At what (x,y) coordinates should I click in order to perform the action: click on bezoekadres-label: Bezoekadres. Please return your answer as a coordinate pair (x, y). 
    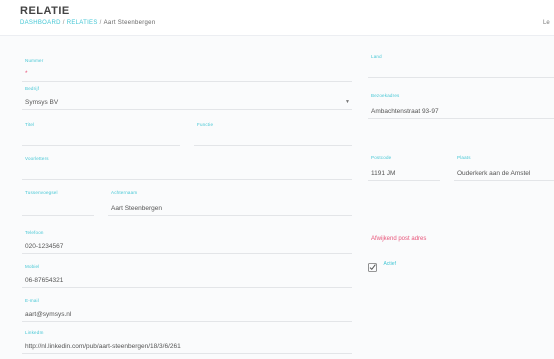
    Looking at the image, I should click on (385, 95).